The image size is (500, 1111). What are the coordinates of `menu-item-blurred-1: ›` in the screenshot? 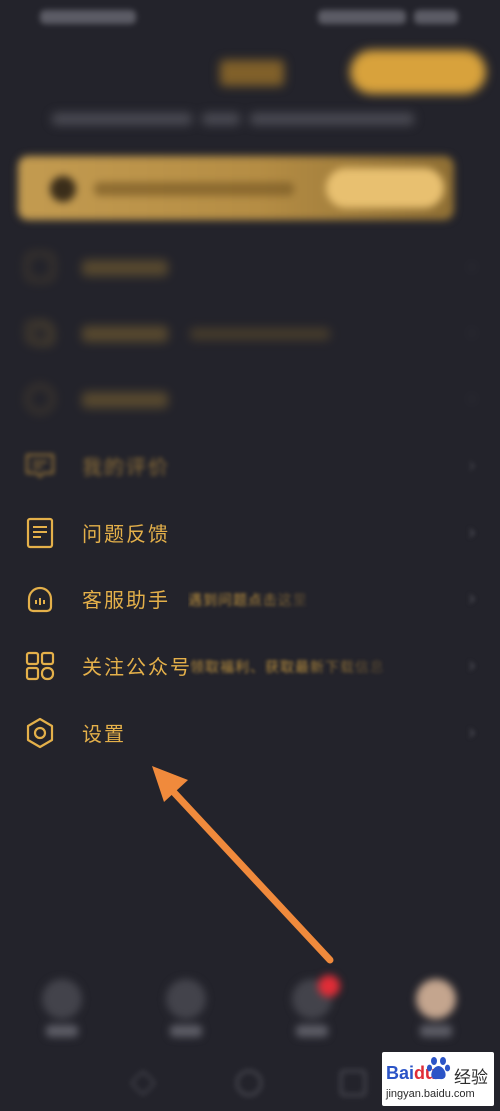 It's located at (250, 267).